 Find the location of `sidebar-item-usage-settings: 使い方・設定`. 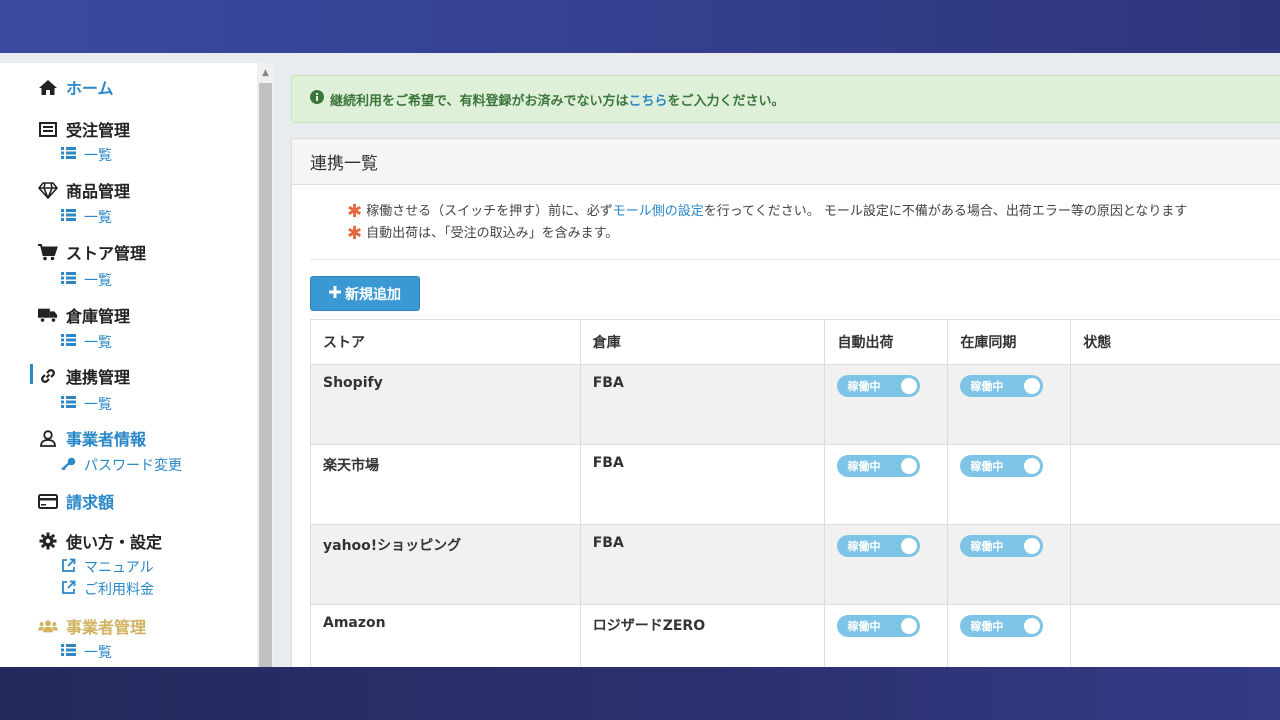

sidebar-item-usage-settings: 使い方・設定 is located at coordinates (100, 541).